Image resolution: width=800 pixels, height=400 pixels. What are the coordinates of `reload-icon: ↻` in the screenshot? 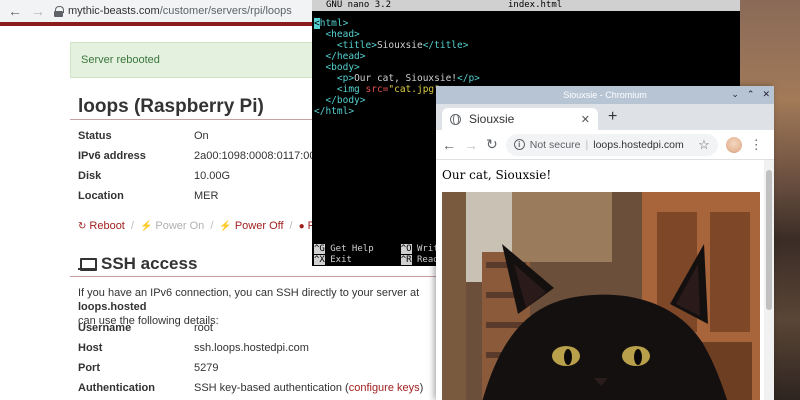 It's located at (492, 144).